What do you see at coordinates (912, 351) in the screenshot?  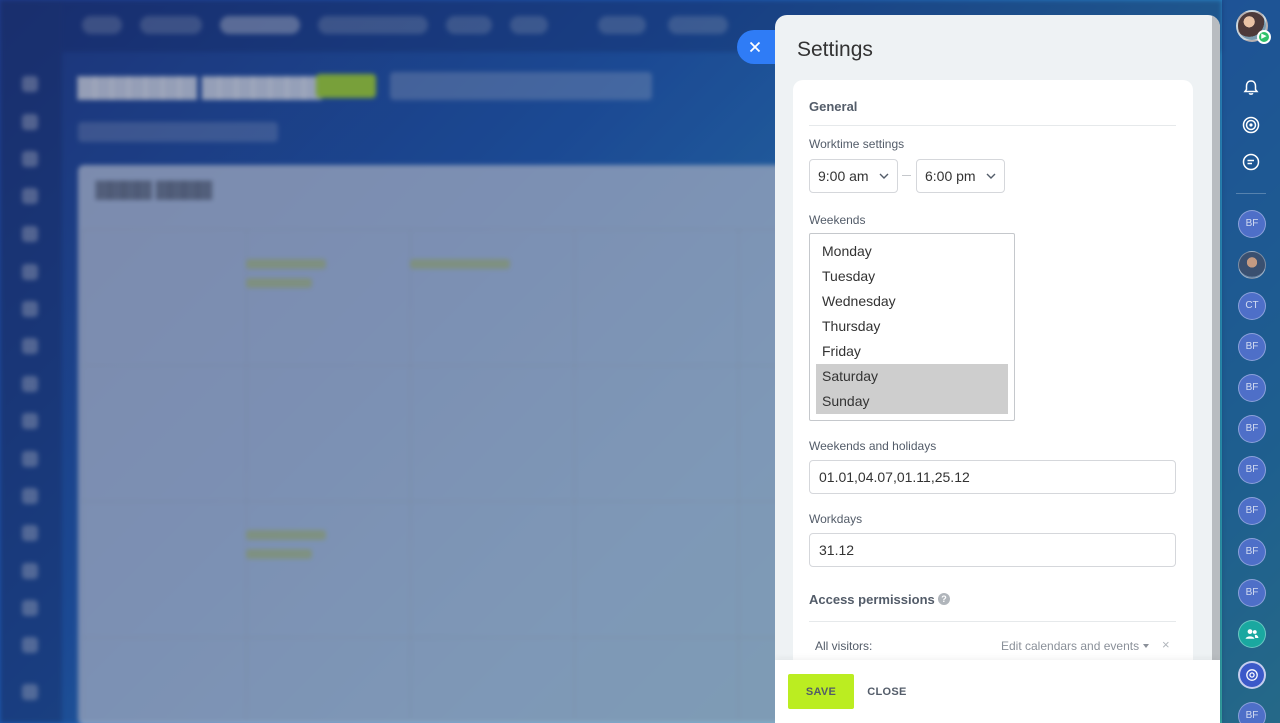 I see `weekend-option-friday: Friday` at bounding box center [912, 351].